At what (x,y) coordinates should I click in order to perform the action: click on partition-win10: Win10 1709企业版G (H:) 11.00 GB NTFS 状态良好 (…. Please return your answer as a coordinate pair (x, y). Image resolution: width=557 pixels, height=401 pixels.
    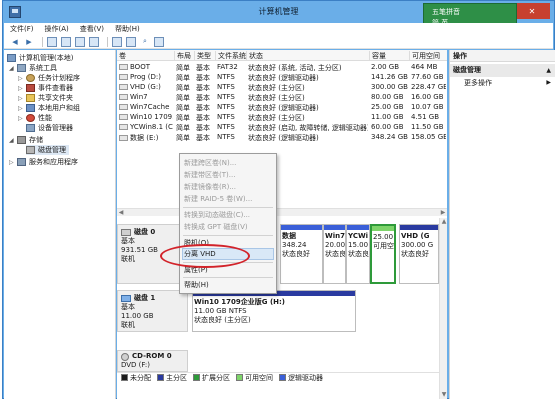
    Looking at the image, I should click on (274, 311).